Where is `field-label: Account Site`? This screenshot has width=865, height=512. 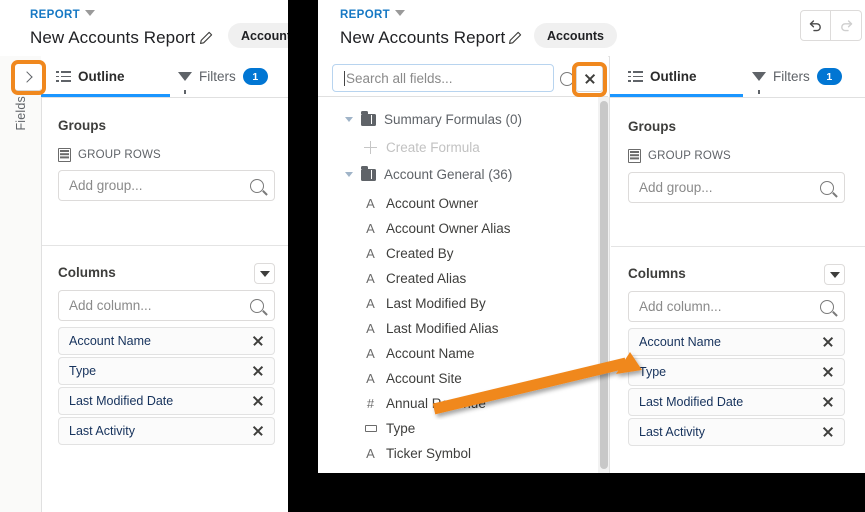
field-label: Account Site is located at coordinates (424, 378).